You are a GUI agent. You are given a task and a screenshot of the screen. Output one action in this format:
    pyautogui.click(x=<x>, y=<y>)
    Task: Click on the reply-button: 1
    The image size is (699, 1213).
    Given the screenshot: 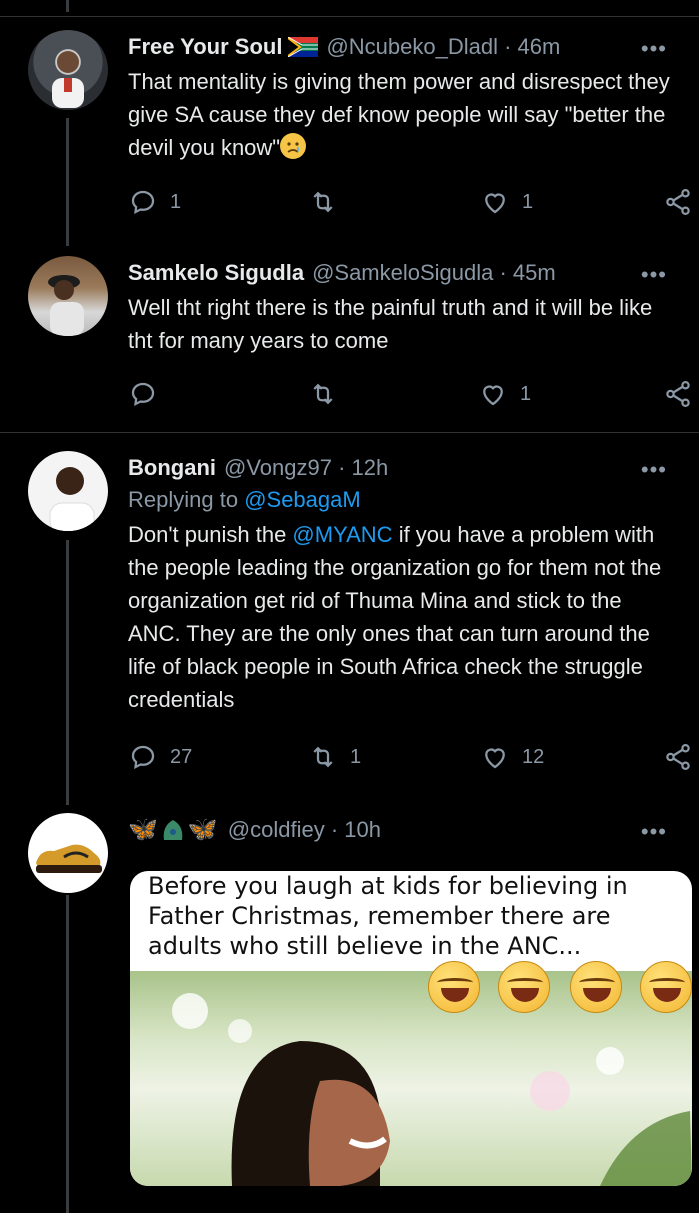 What is the action you would take?
    pyautogui.click(x=154, y=202)
    